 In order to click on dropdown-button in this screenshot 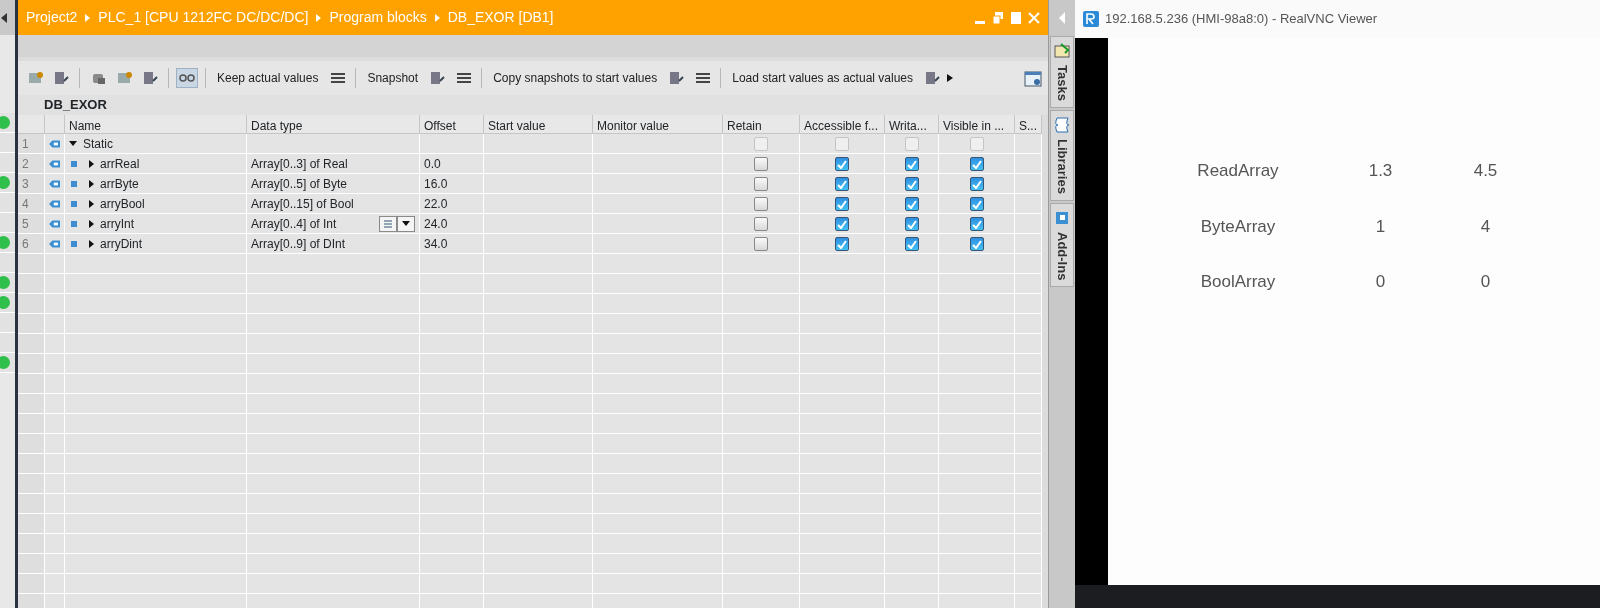, I will do `click(406, 223)`.